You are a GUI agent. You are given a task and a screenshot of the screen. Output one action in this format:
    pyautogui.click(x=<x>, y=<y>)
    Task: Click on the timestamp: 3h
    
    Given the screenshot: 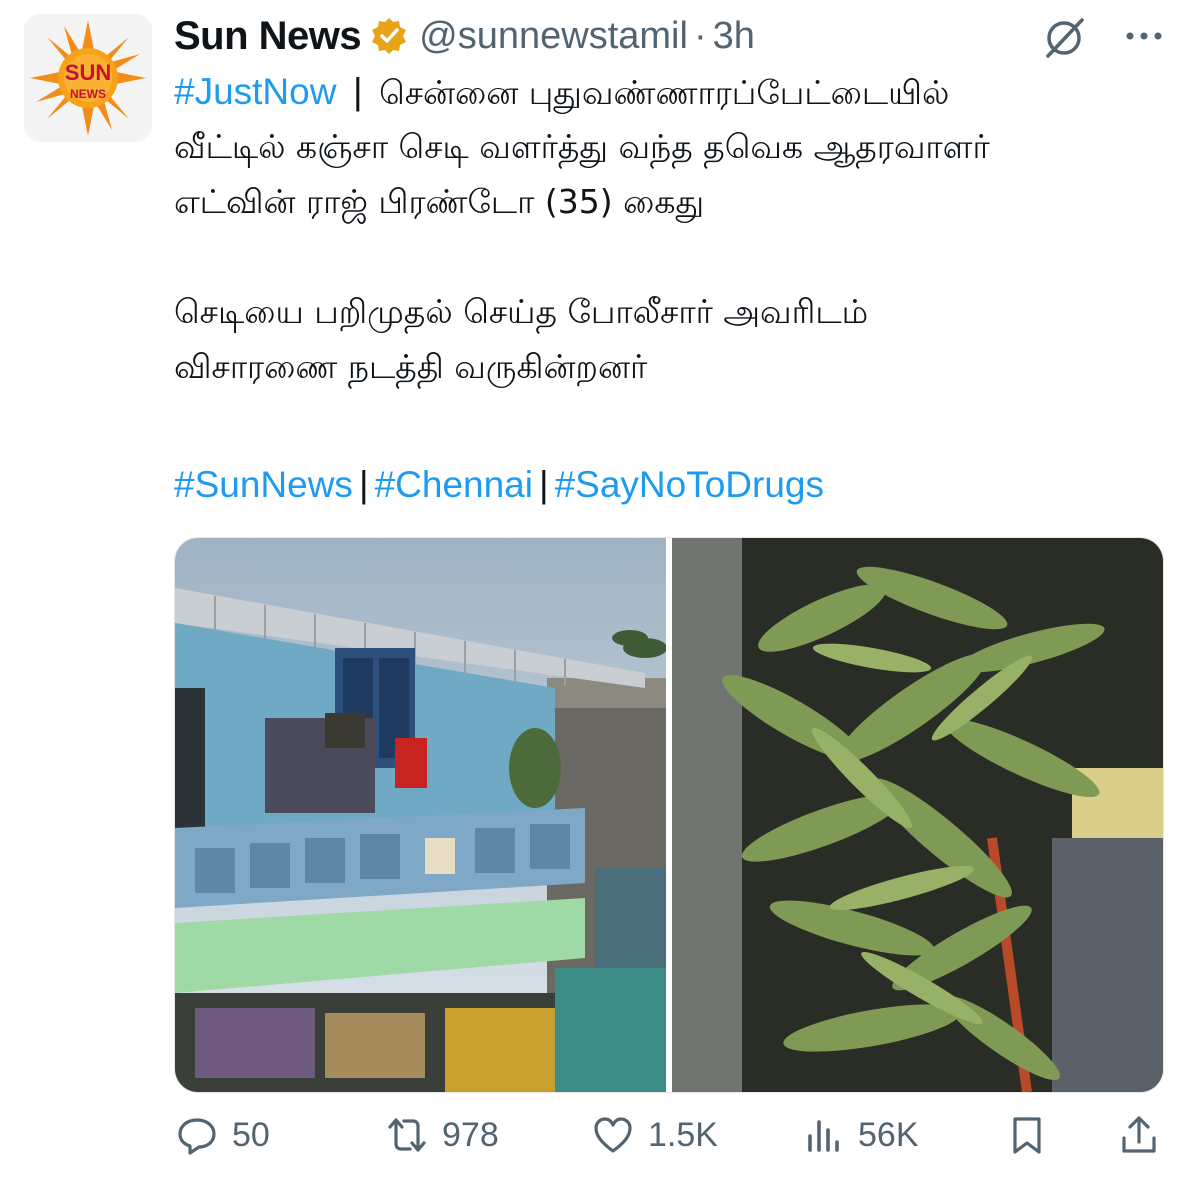 What is the action you would take?
    pyautogui.click(x=734, y=36)
    